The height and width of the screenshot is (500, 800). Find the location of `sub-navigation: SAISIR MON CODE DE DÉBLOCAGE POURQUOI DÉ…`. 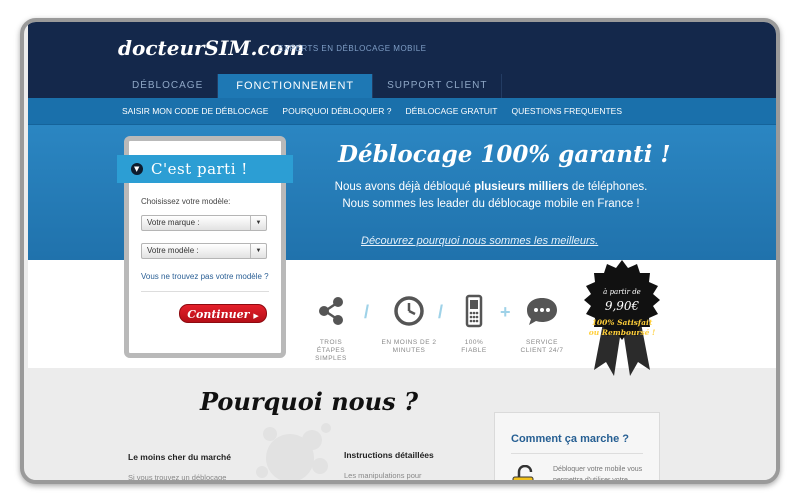

sub-navigation: SAISIR MON CODE DE DÉBLOCAGE POURQUOI DÉ… is located at coordinates (402, 111).